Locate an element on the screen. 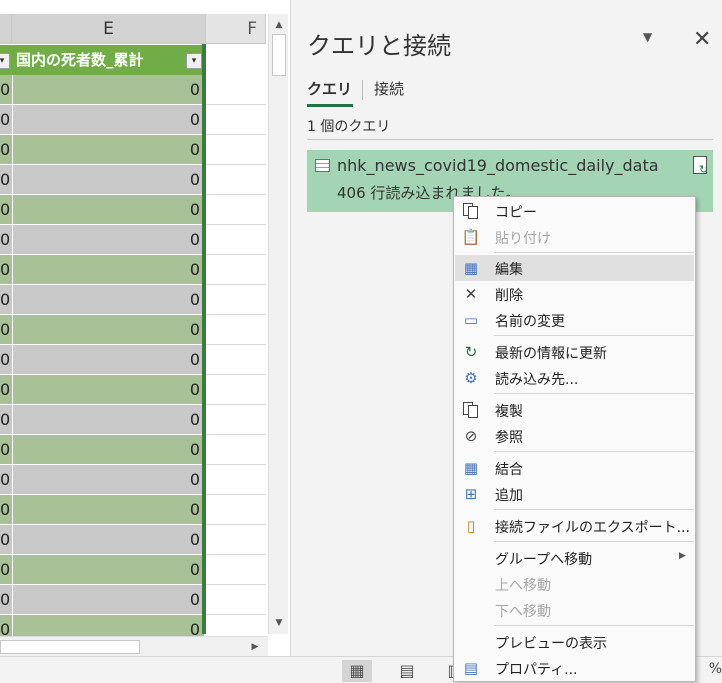 The image size is (722, 683). menu-item-show-preview: プレビューの表示 is located at coordinates (574, 642).